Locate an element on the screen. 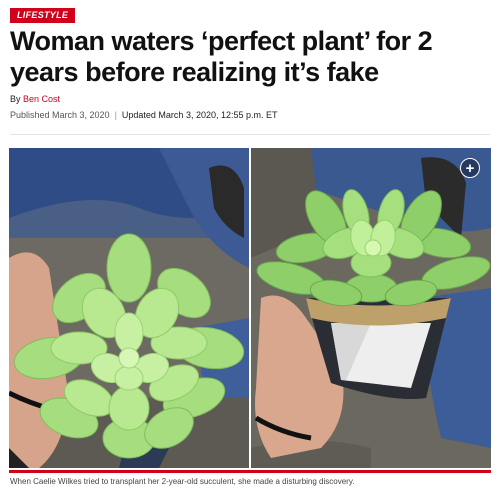 The width and height of the screenshot is (500, 492). category-tag: LIFESTYLE is located at coordinates (43, 15).